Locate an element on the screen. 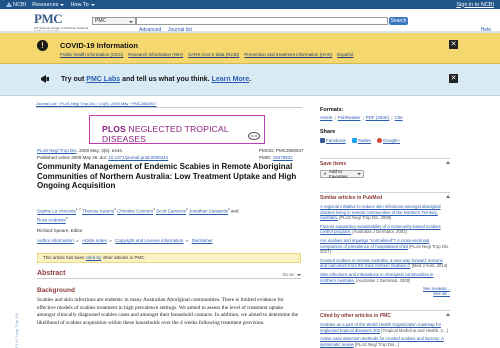 The image size is (500, 348). cited-text-after: other articles in PMC. is located at coordinates (124, 257).